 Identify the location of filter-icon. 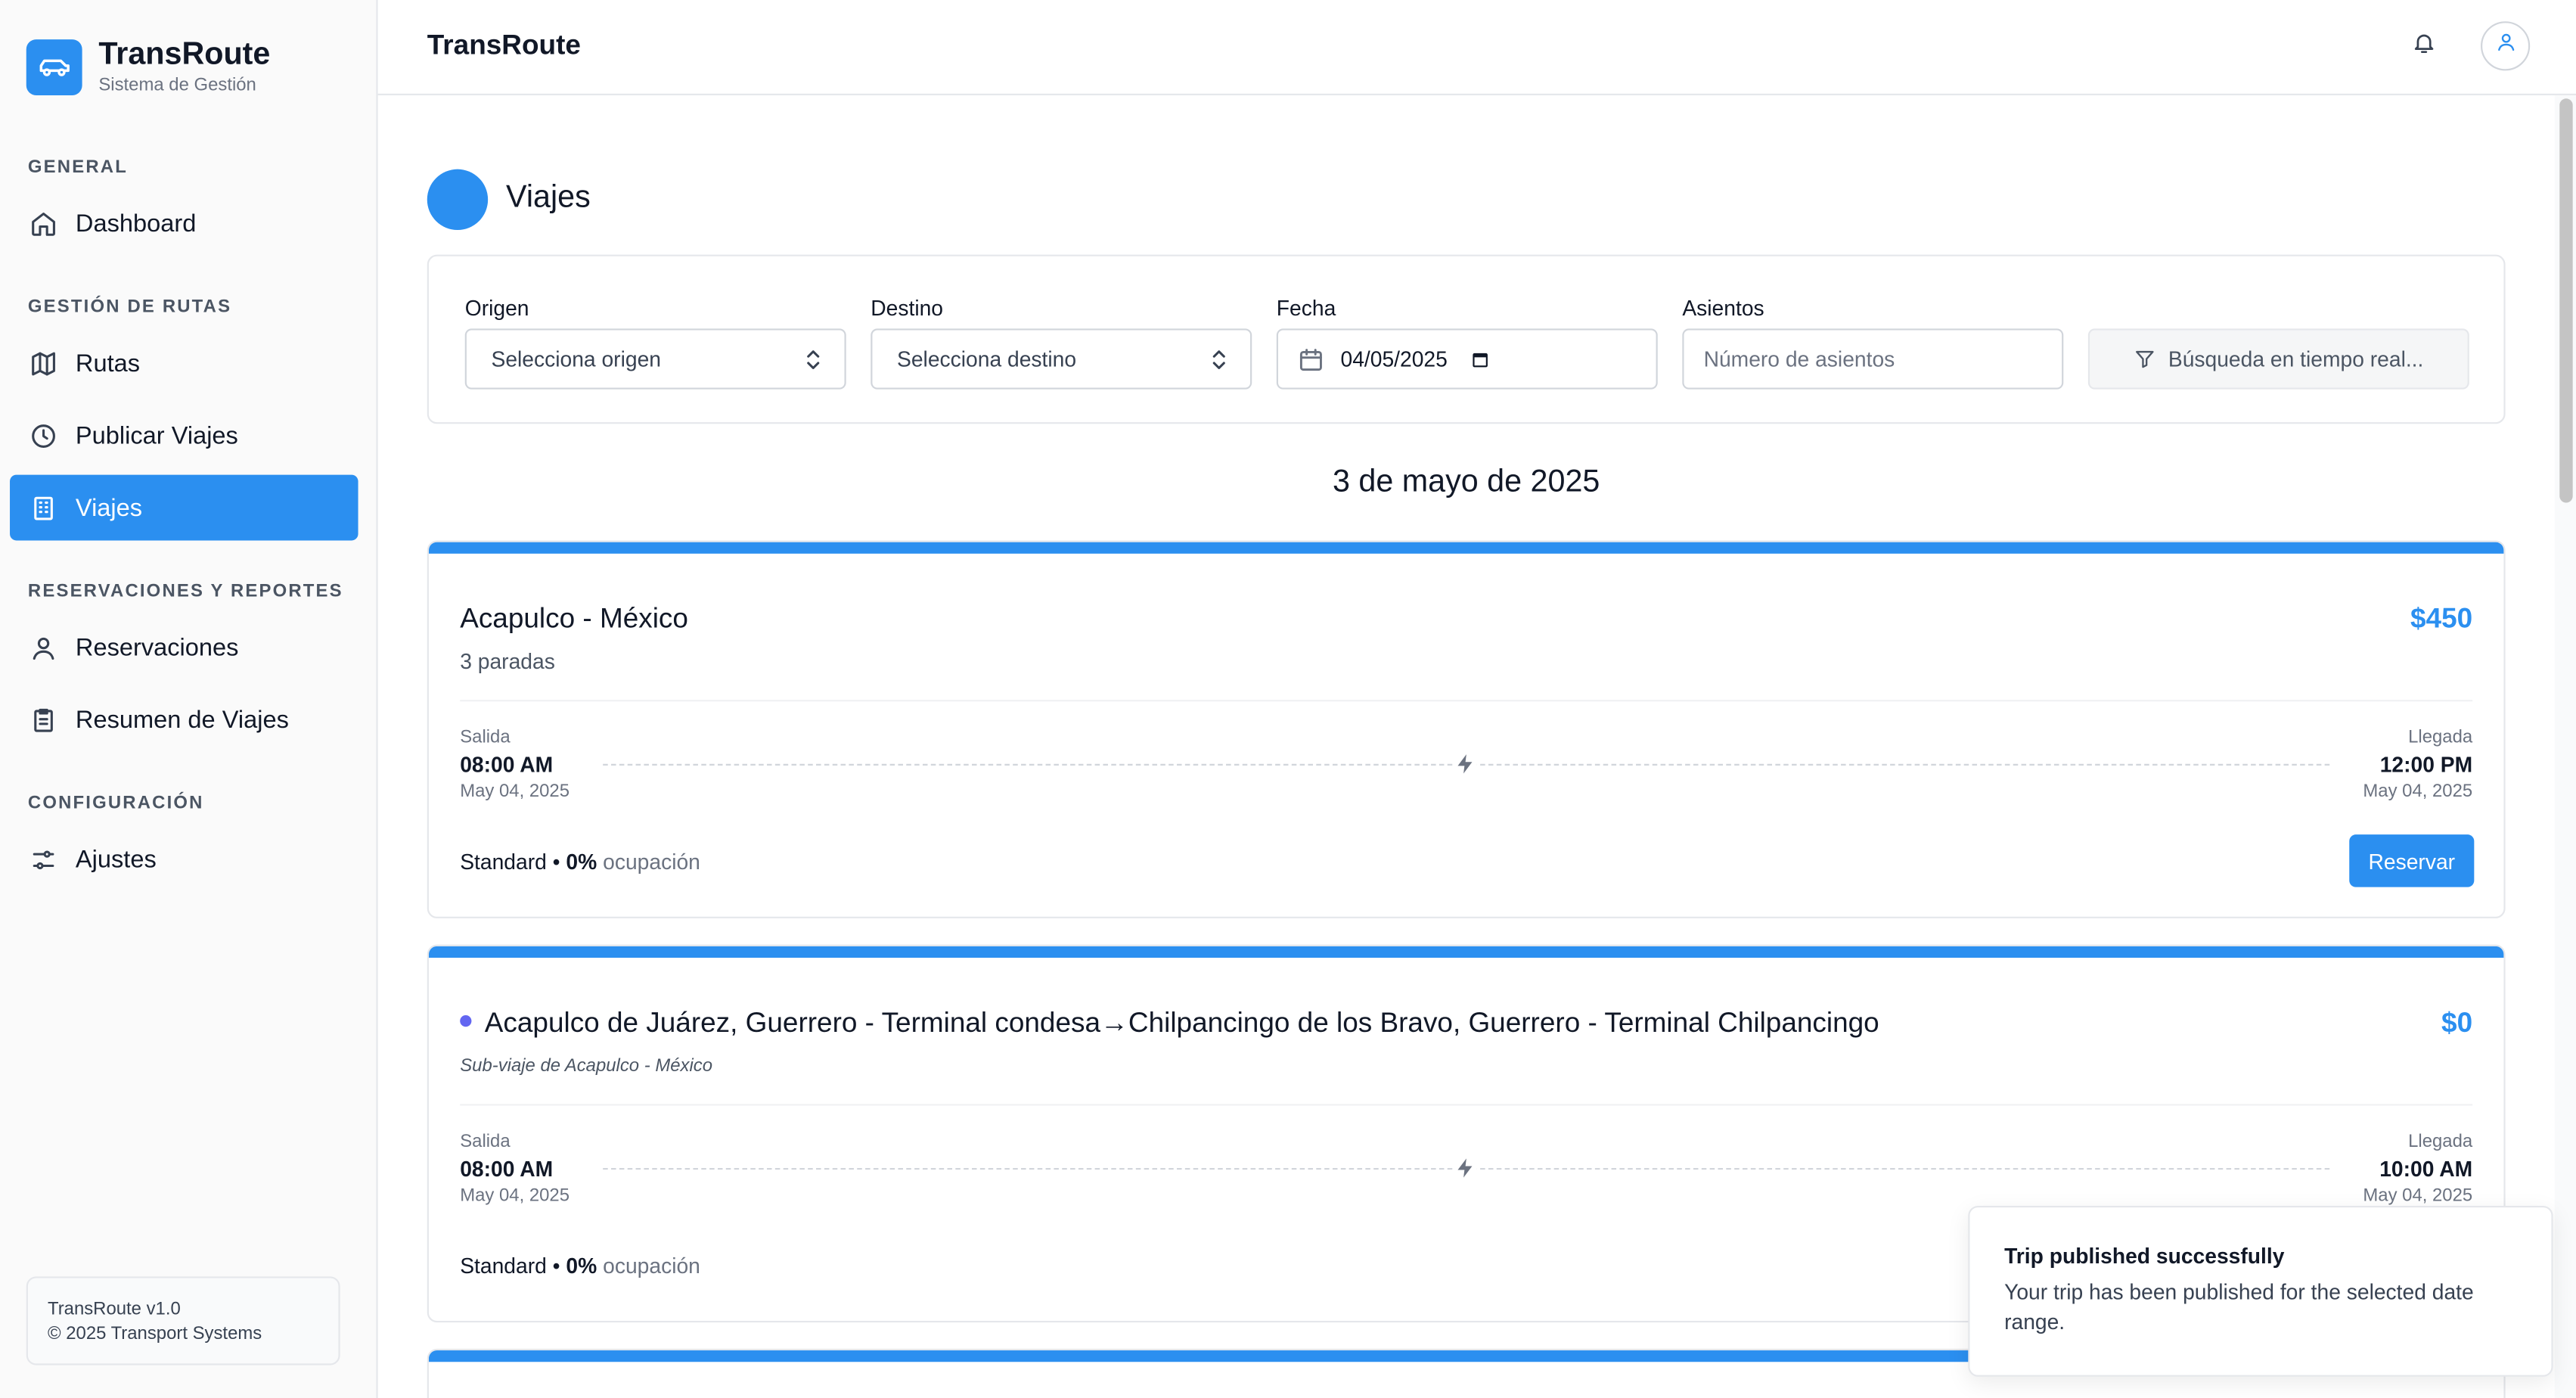
(2144, 358).